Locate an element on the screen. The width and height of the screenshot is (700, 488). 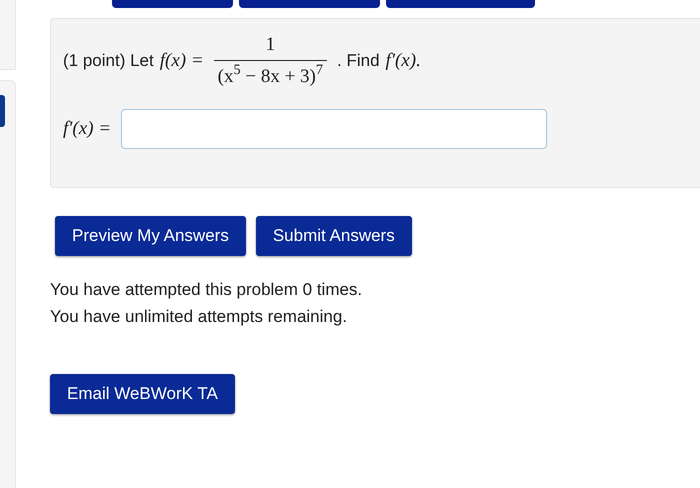
fraction: 1 (x$^{5}$ − 8x + 3)$^{7}$ is located at coordinates (271, 61).